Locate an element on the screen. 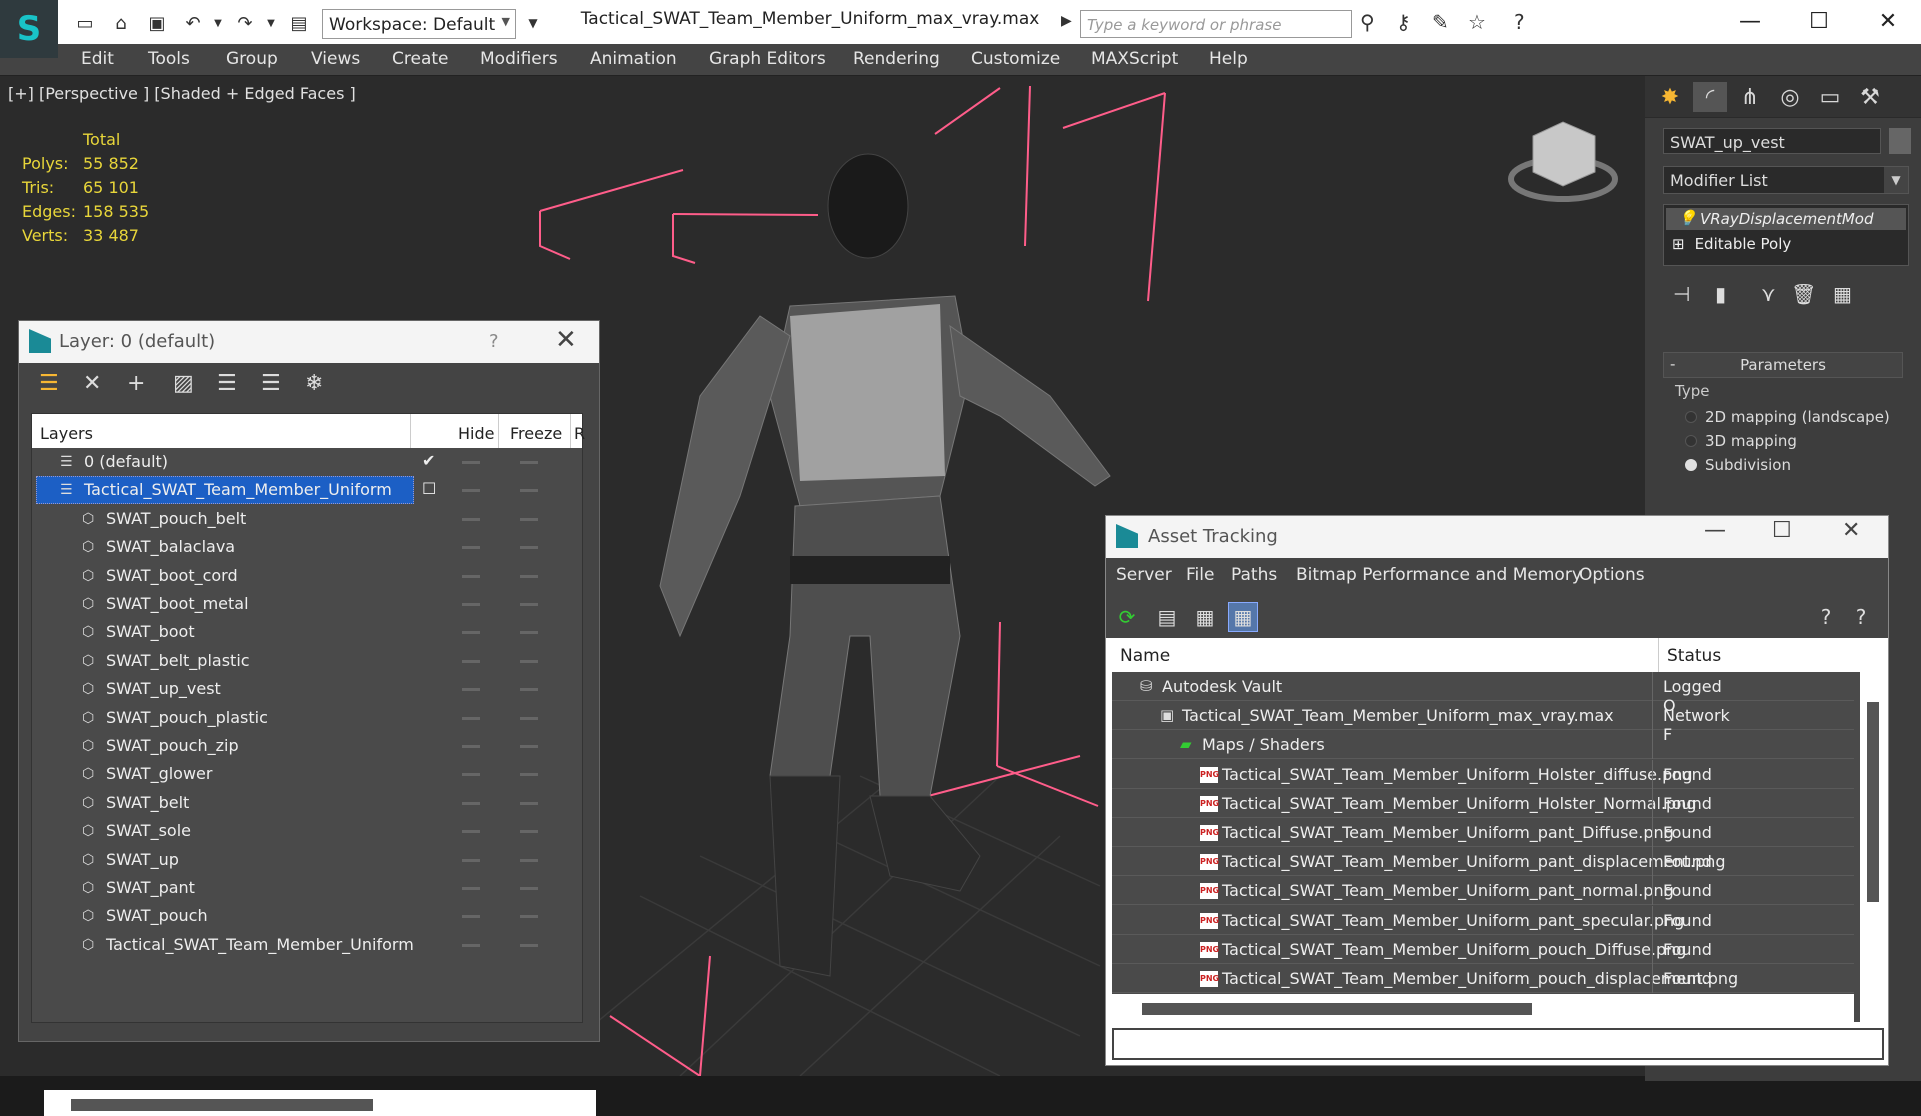 This screenshot has height=1116, width=1921. undo-dropdown-icon: ▼ is located at coordinates (218, 23).